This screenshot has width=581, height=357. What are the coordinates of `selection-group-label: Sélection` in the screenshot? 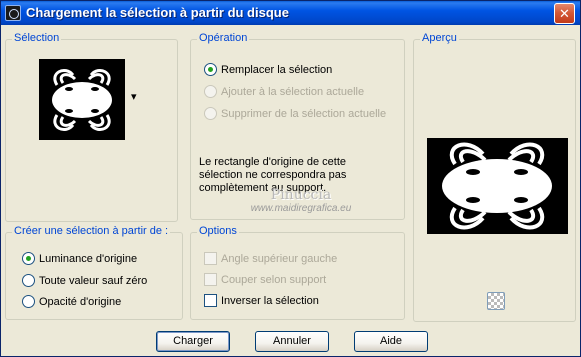 It's located at (37, 38).